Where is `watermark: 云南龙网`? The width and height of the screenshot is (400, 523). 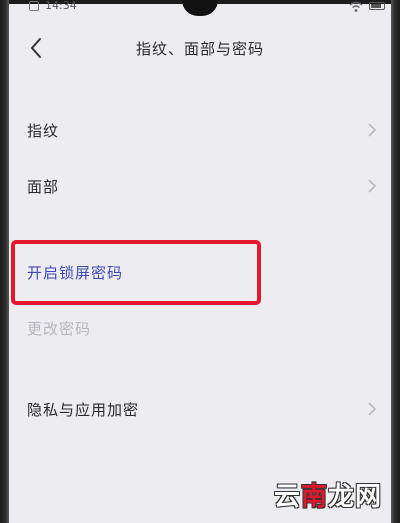 watermark: 云南龙网 is located at coordinates (328, 494).